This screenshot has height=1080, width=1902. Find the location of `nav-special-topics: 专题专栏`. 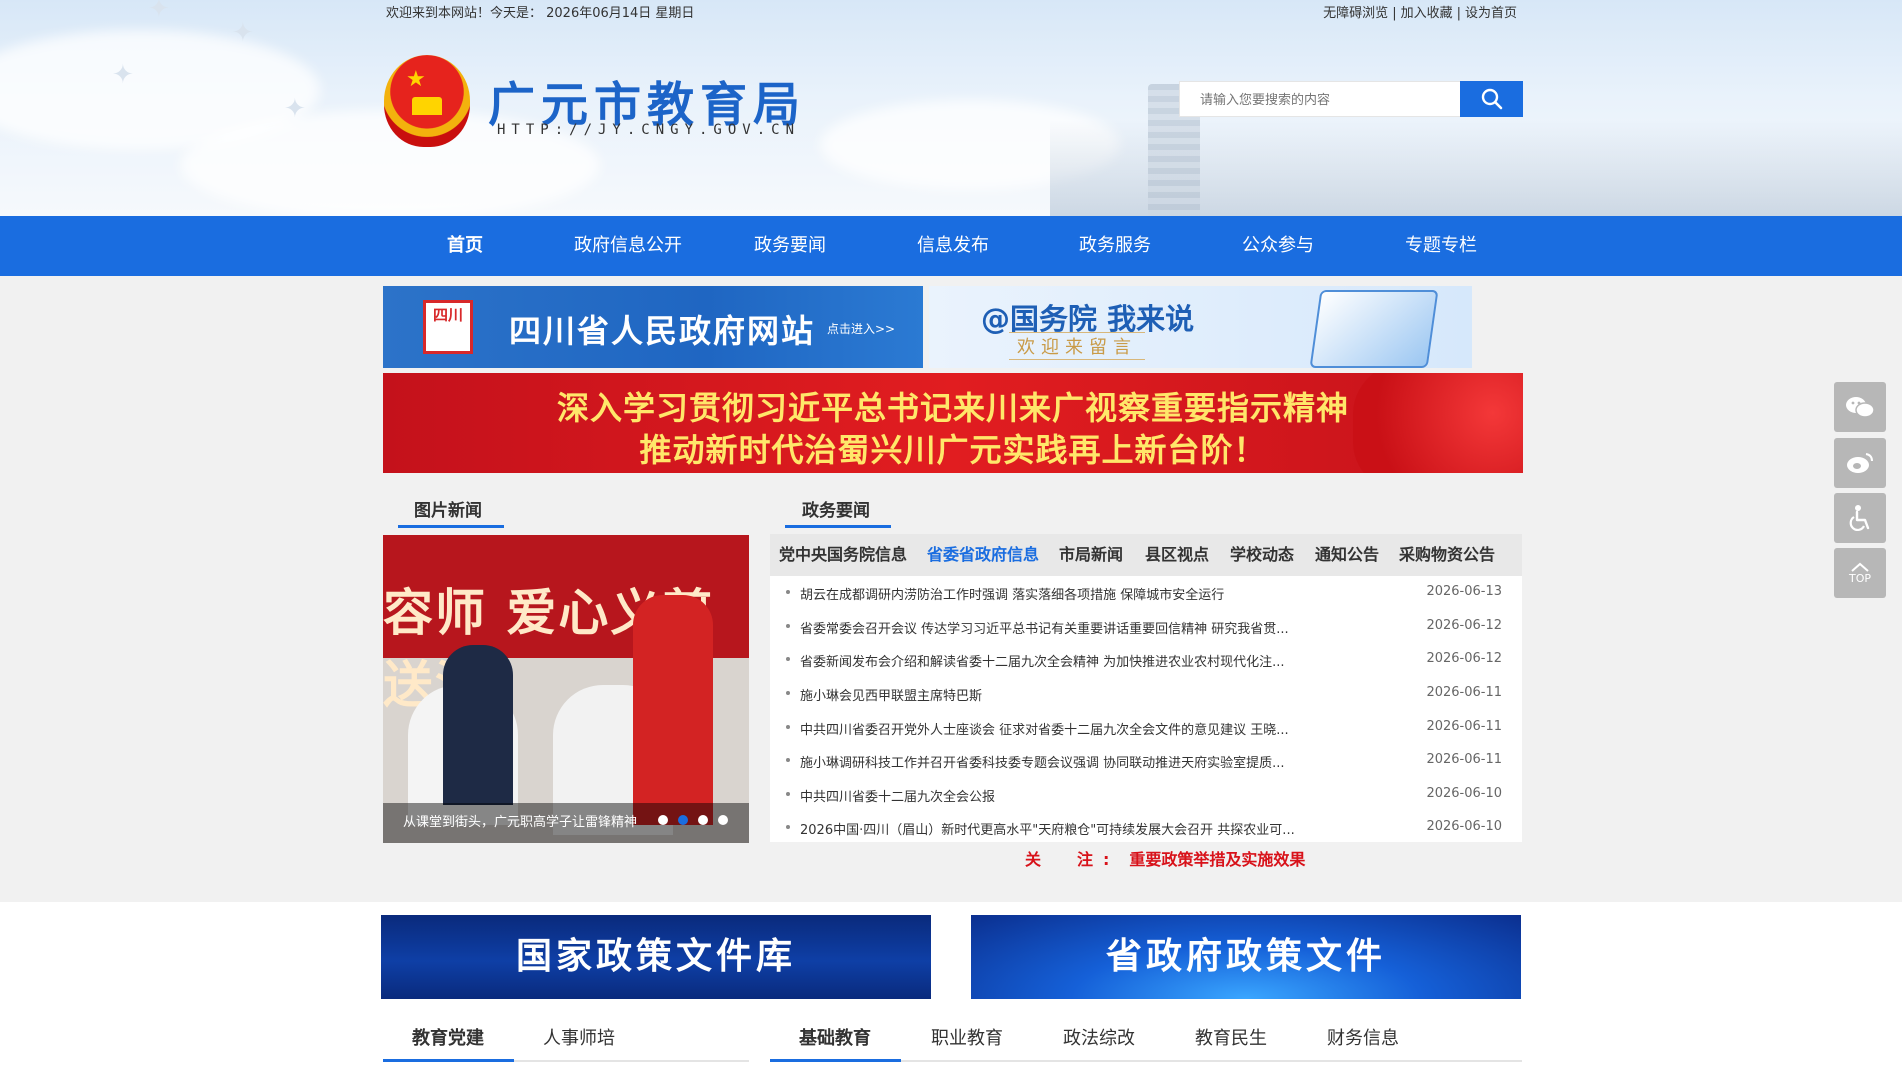

nav-special-topics: 专题专栏 is located at coordinates (1441, 246).